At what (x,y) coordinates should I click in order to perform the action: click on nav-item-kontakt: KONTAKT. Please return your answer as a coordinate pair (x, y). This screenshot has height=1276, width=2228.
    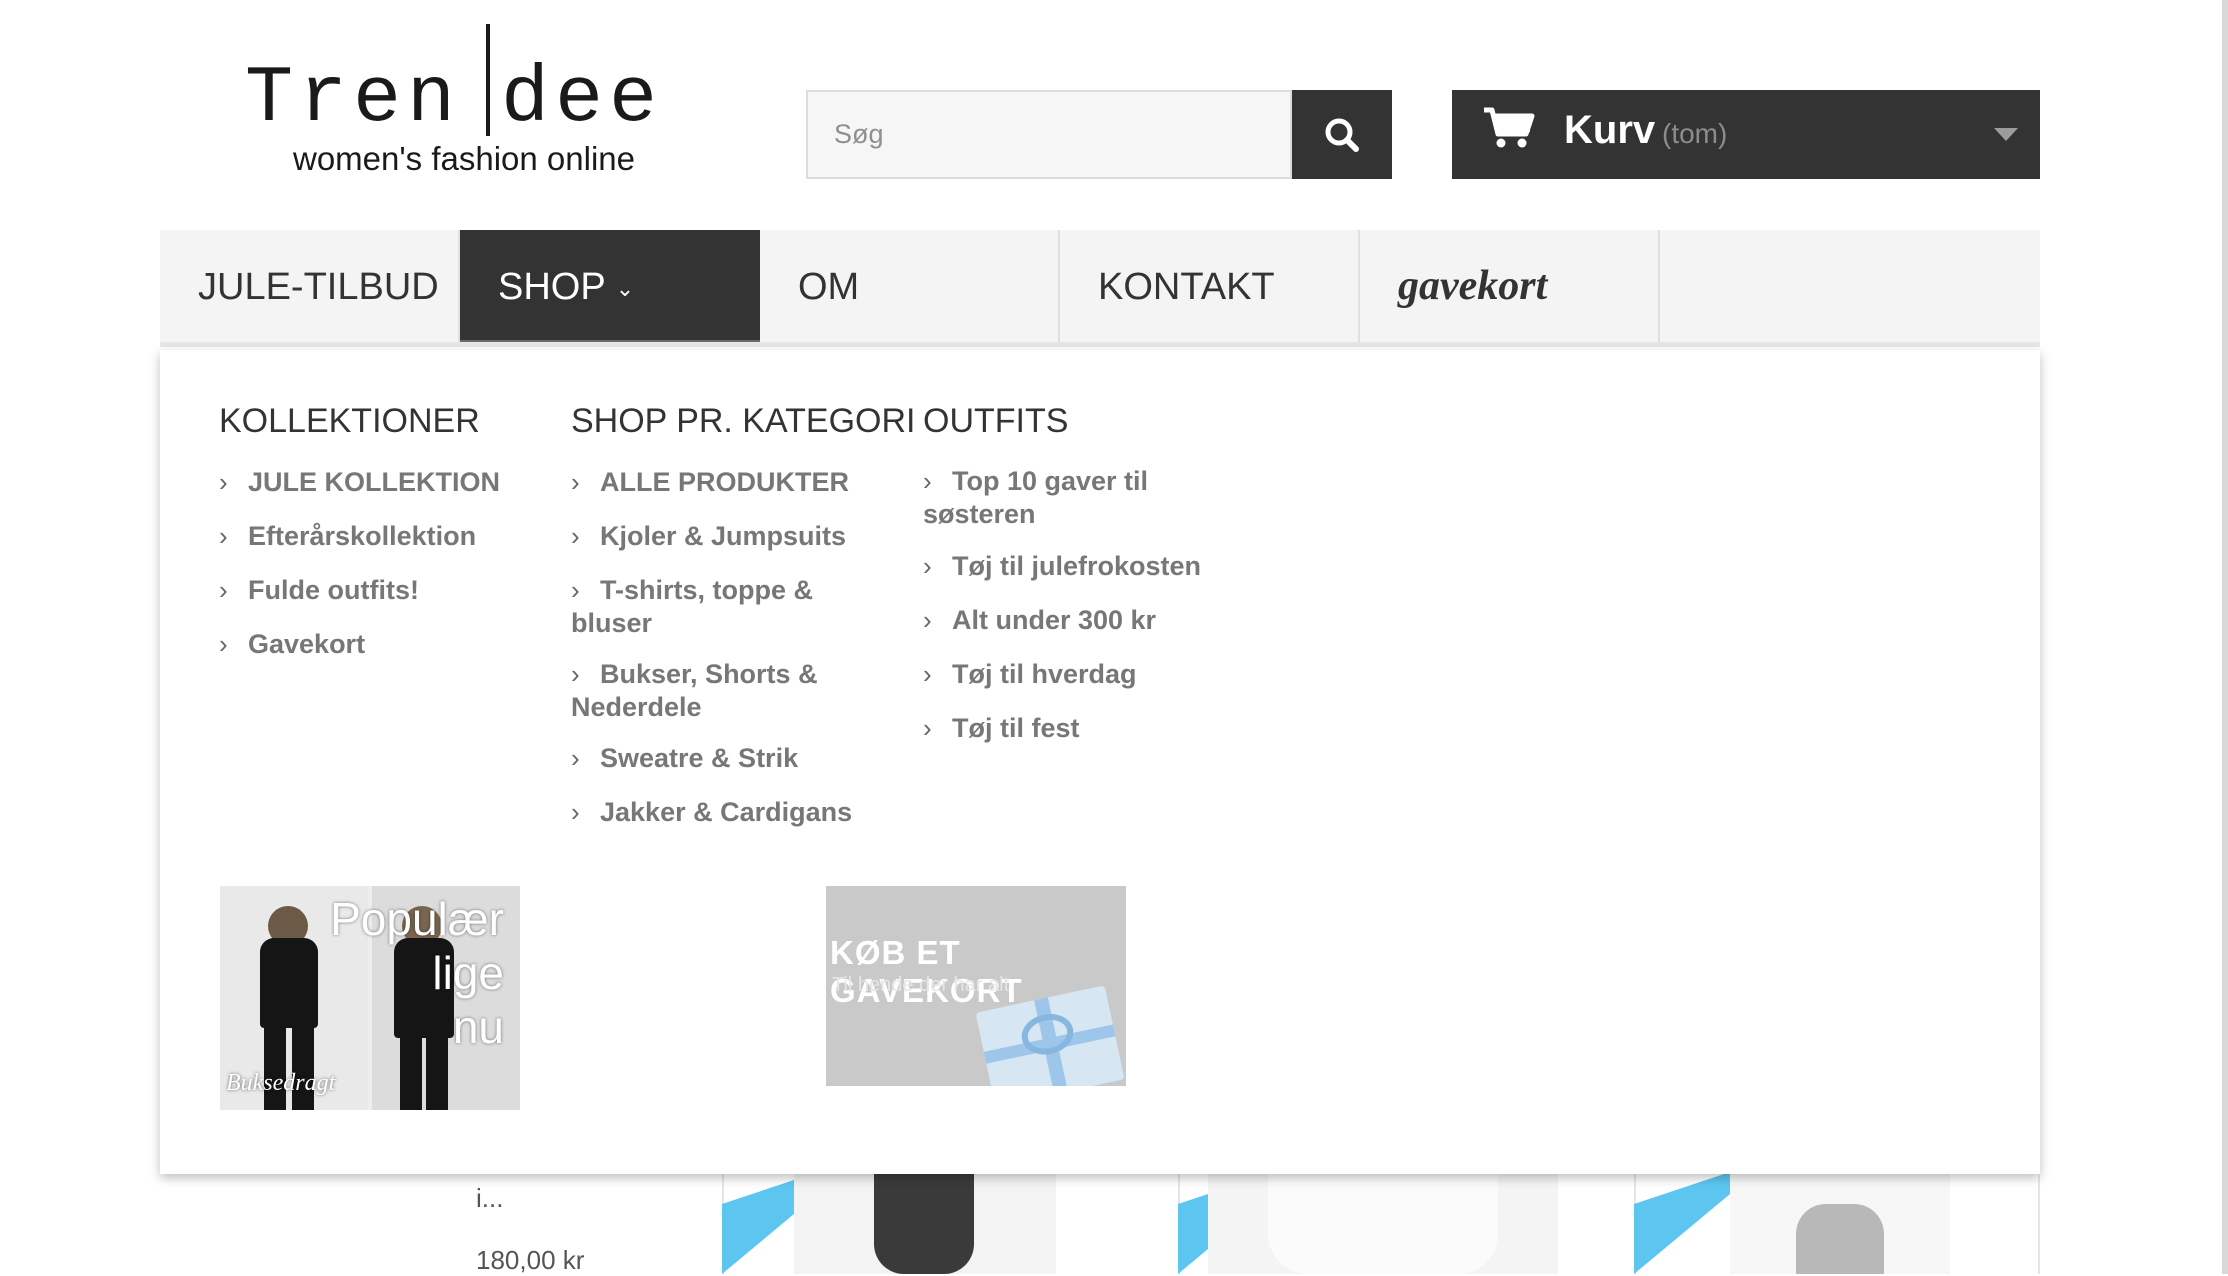
    Looking at the image, I should click on (1210, 287).